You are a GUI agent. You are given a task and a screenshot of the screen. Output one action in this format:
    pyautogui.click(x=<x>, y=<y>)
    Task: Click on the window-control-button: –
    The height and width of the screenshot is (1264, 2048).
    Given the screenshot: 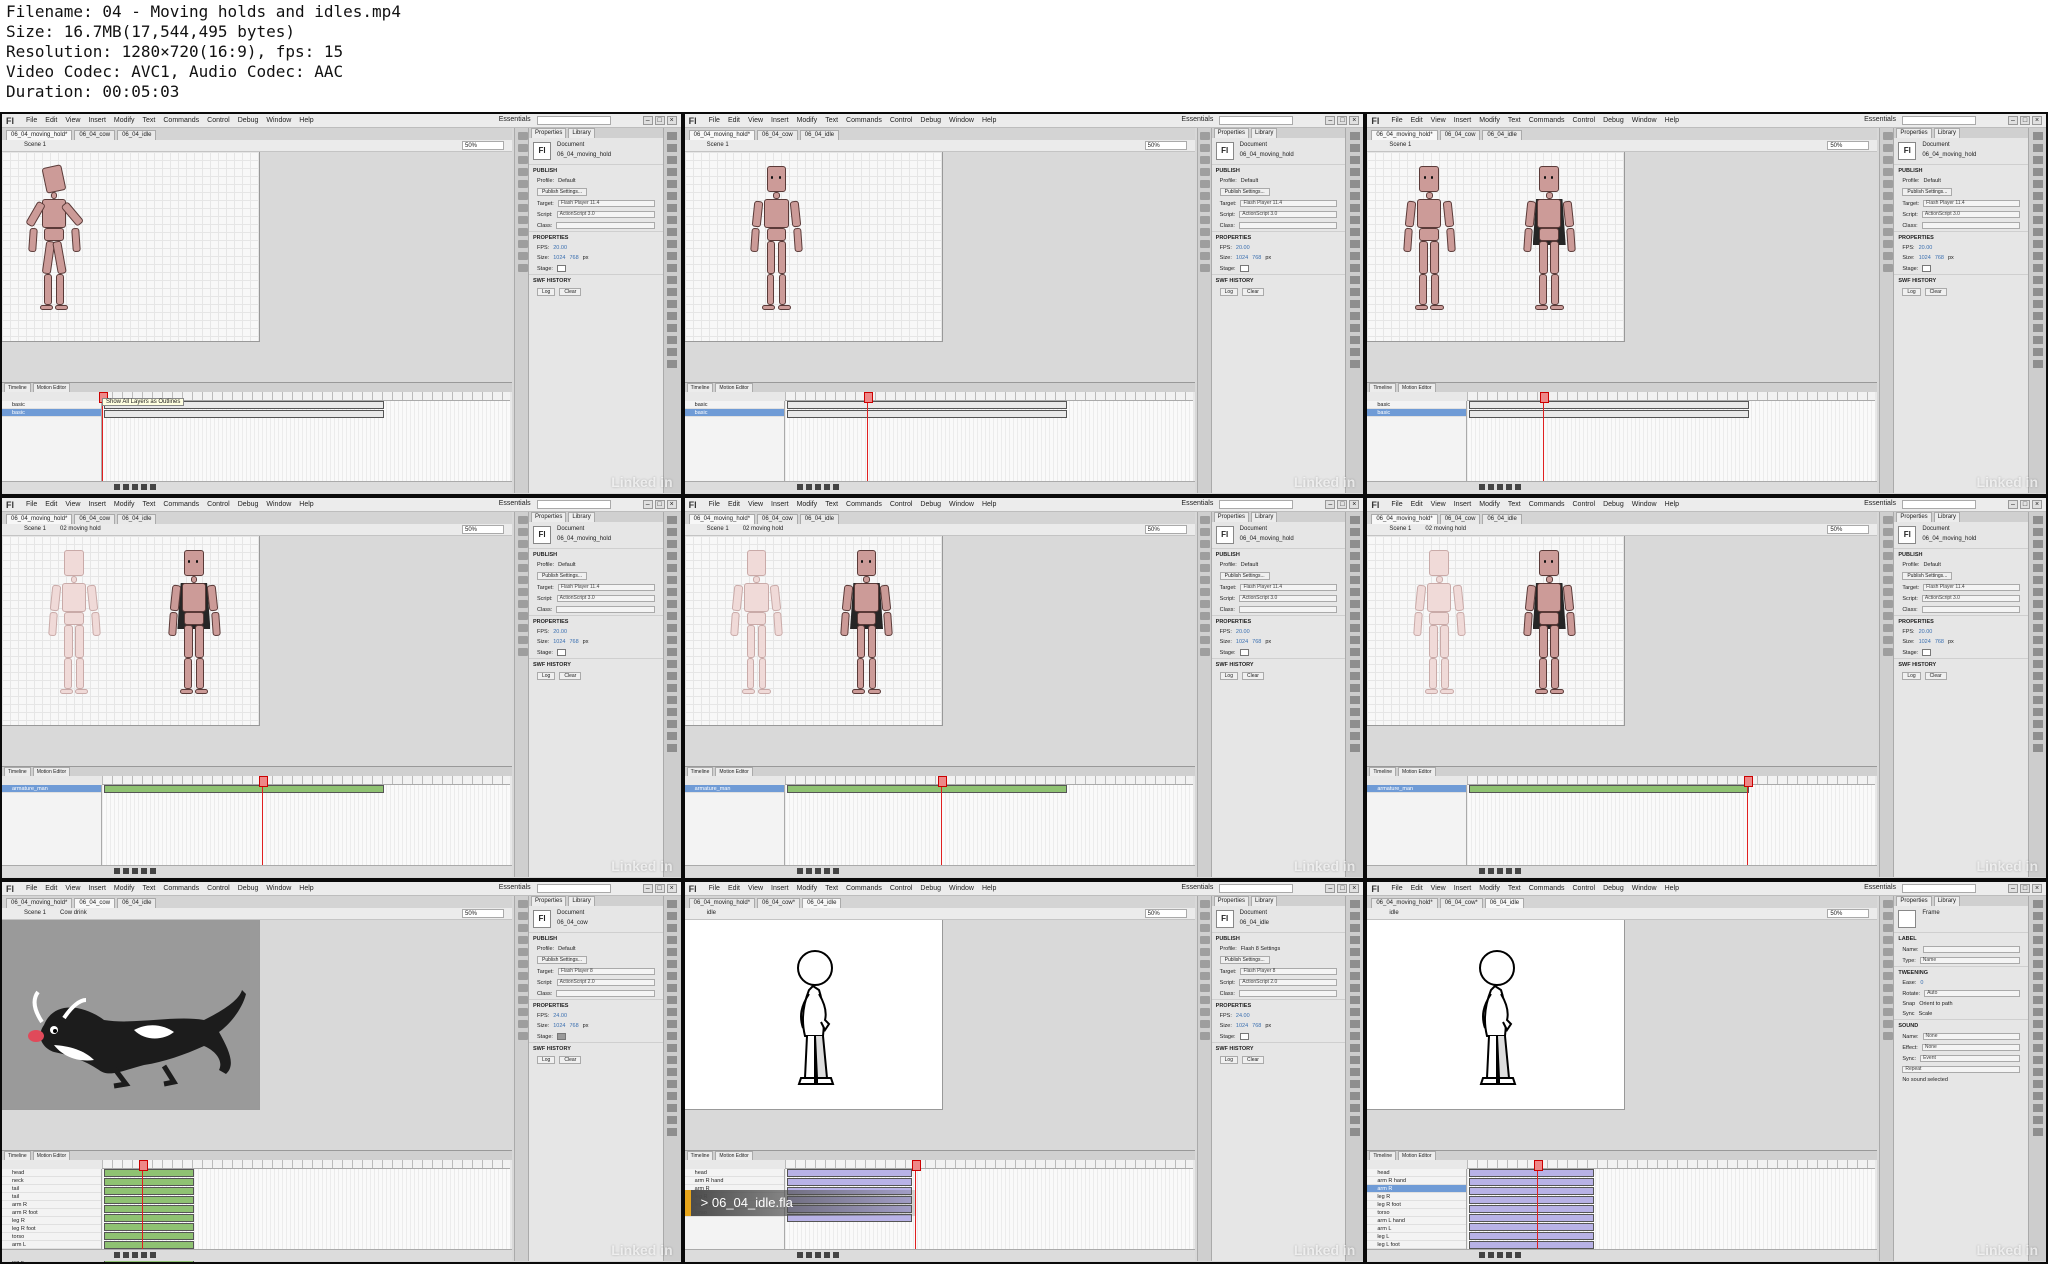 What is the action you would take?
    pyautogui.click(x=2013, y=888)
    